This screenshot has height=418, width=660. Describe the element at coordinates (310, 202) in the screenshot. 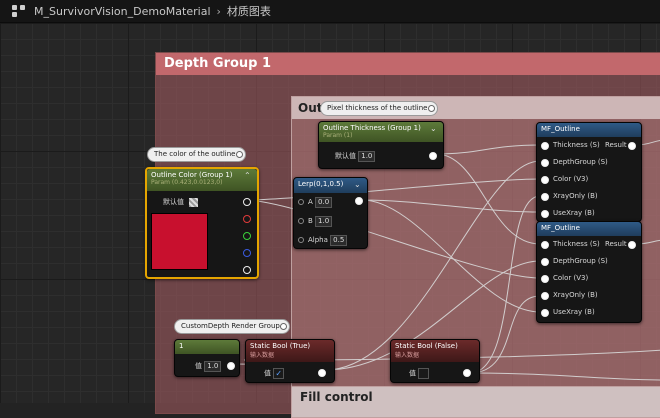

I see `lerp-a-label: A` at that location.